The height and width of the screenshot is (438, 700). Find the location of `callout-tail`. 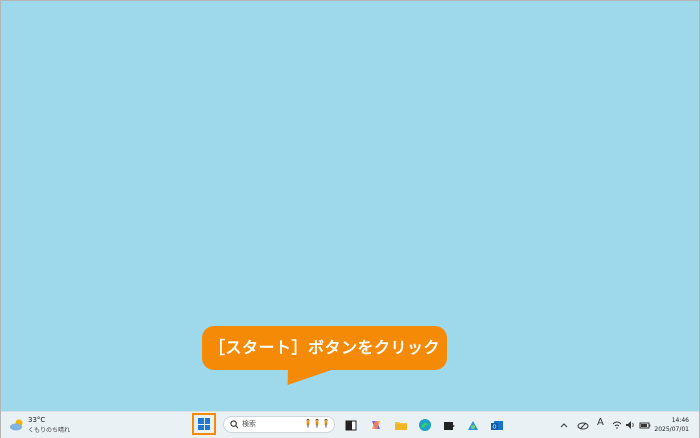

callout-tail is located at coordinates (308, 376).